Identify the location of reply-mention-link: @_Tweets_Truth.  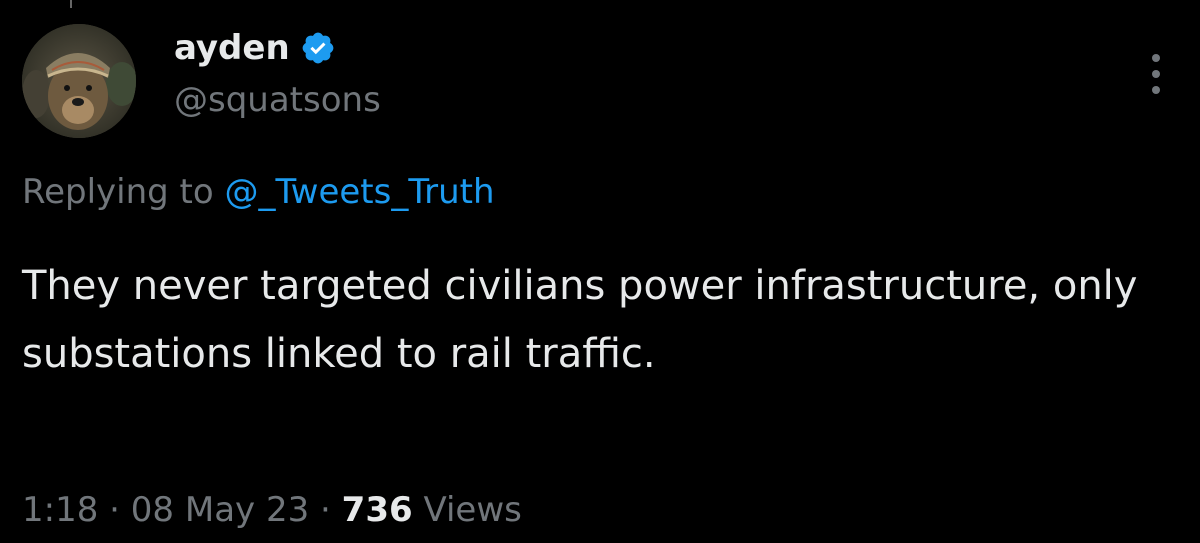
(360, 192).